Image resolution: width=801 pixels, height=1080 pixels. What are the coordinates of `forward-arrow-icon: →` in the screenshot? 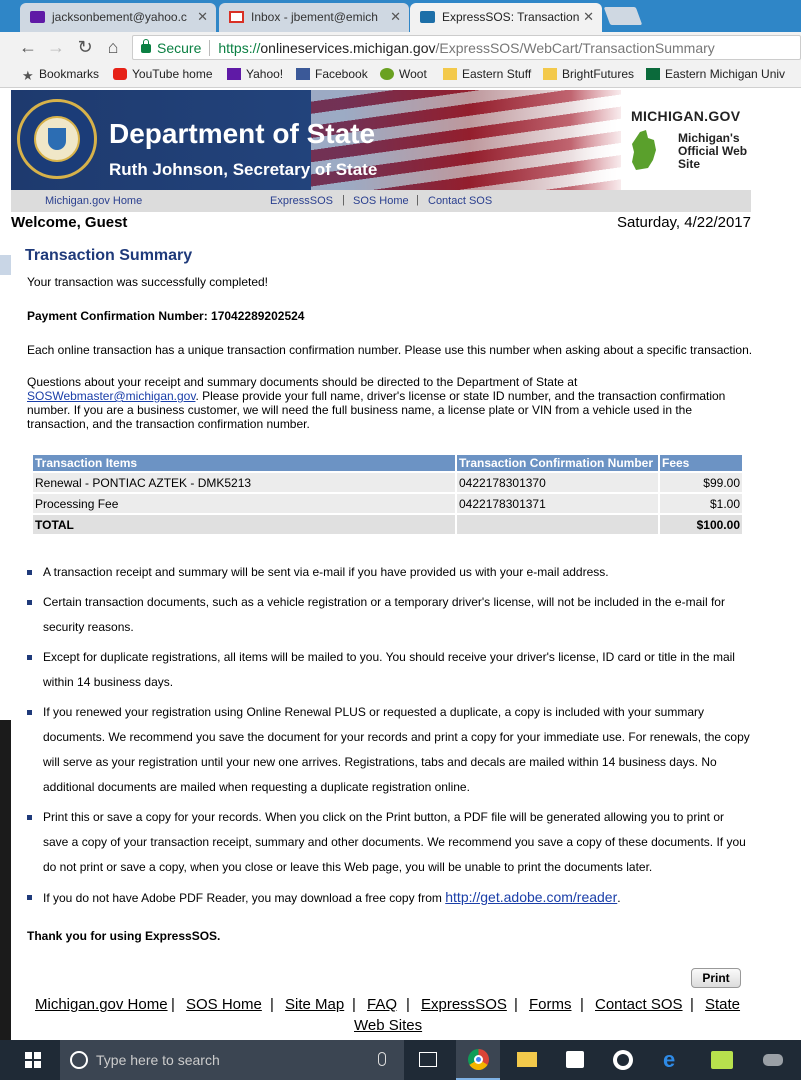 It's located at (56, 47).